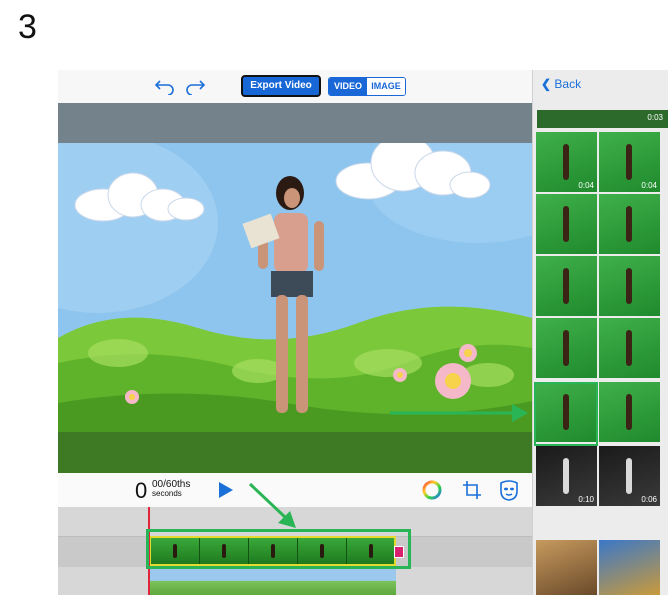 The image size is (668, 595). I want to click on undo-icon, so click(165, 86).